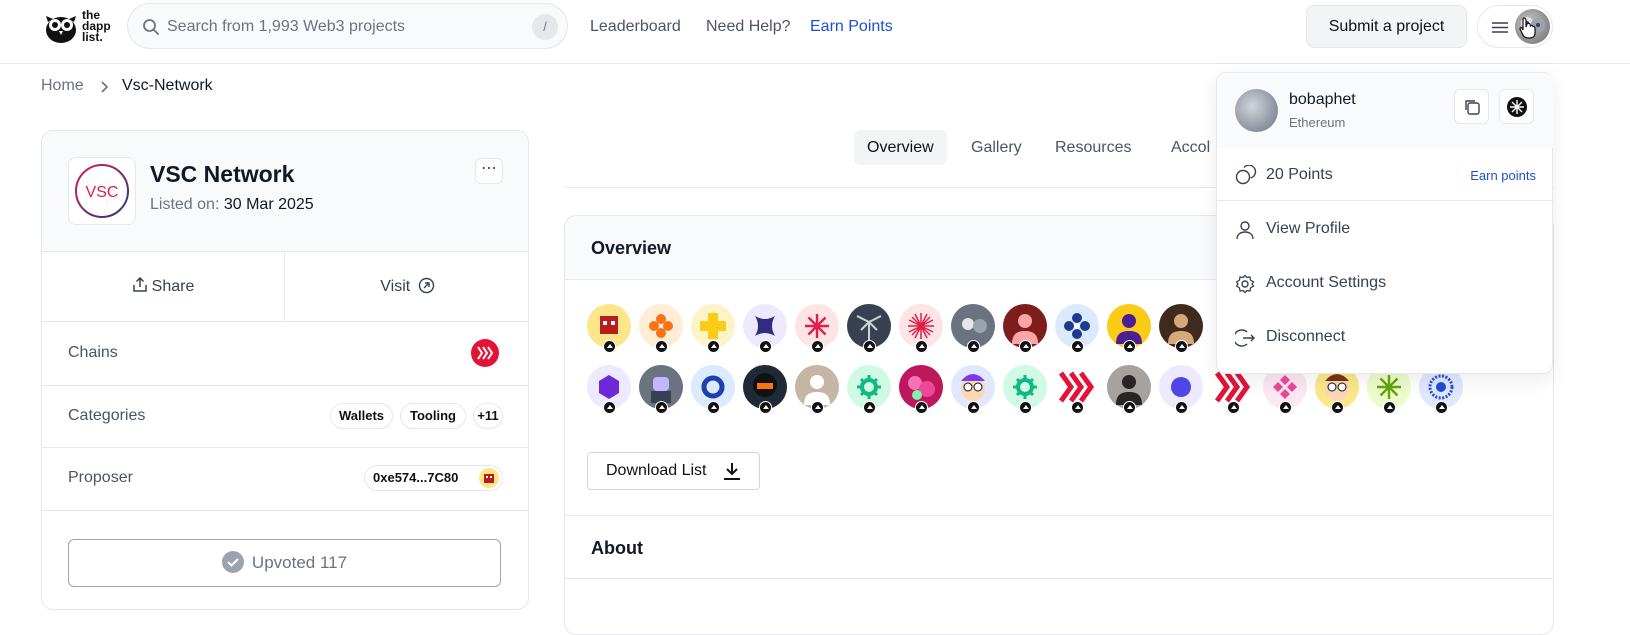 The height and width of the screenshot is (635, 1630). What do you see at coordinates (732, 471) in the screenshot?
I see `download-icon` at bounding box center [732, 471].